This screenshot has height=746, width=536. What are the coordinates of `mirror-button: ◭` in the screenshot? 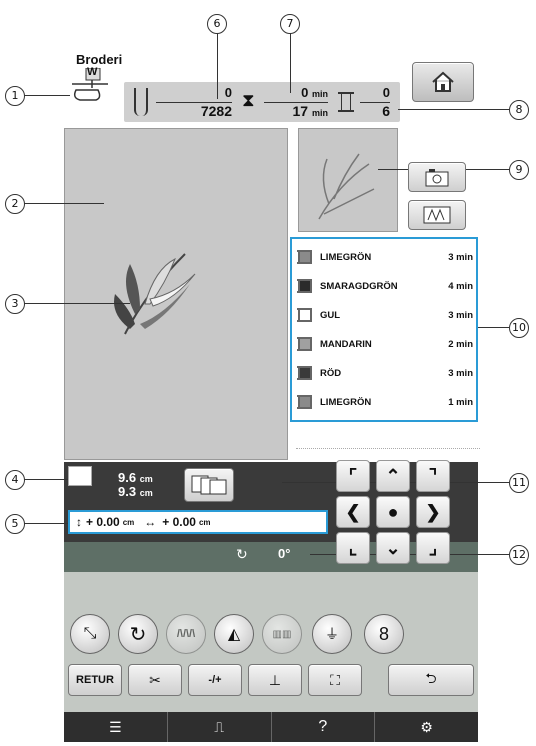 It's located at (234, 634).